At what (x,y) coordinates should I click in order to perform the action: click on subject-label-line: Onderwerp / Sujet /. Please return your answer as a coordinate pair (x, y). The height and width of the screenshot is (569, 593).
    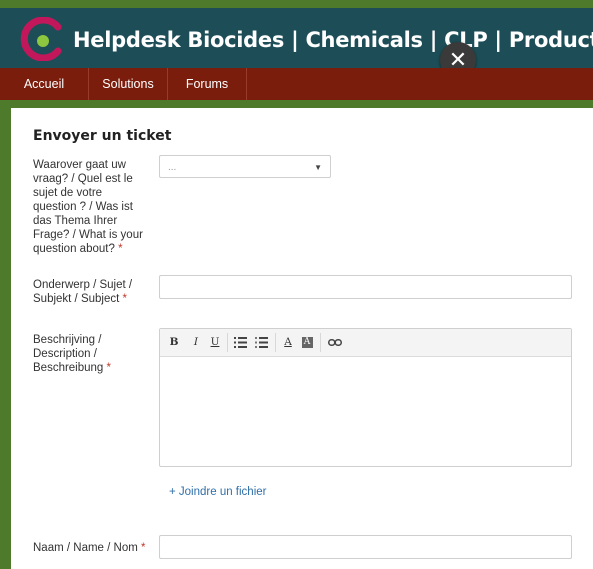
    Looking at the image, I should click on (83, 285).